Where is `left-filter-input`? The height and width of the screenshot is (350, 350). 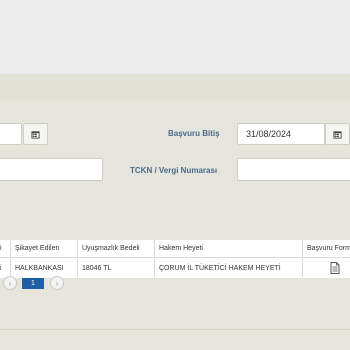
left-filter-input is located at coordinates (51, 169).